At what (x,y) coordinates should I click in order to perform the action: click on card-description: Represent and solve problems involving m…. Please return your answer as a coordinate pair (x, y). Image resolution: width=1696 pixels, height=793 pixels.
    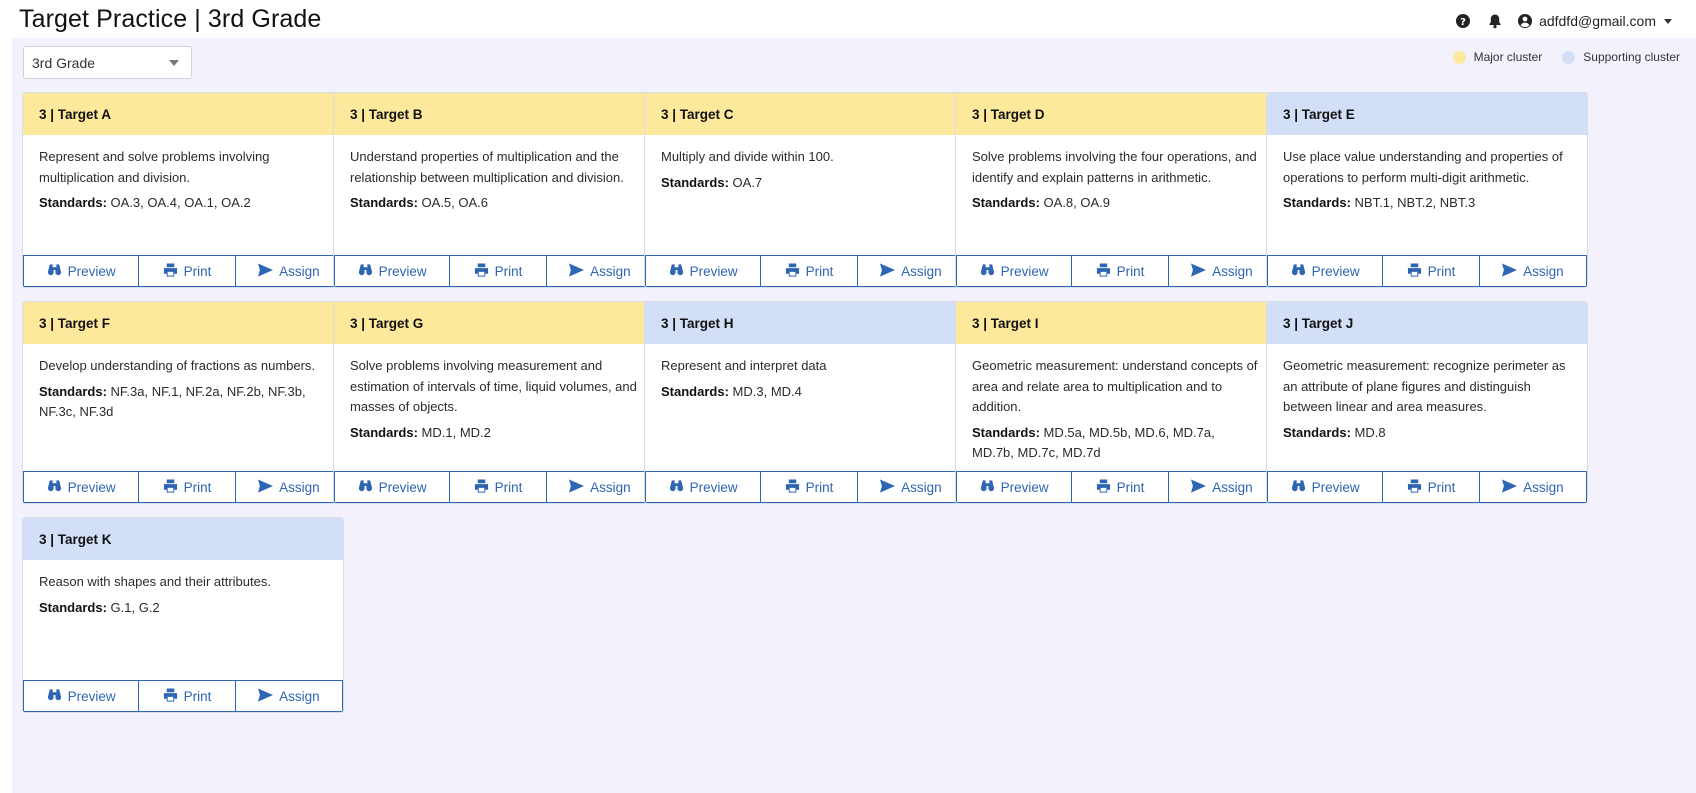
    Looking at the image, I should click on (154, 167).